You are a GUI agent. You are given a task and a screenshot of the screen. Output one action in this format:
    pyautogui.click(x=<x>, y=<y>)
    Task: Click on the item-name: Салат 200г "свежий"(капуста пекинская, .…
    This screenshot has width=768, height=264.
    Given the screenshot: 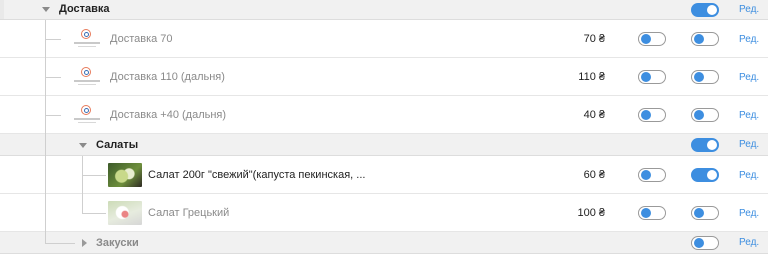 What is the action you would take?
    pyautogui.click(x=257, y=175)
    